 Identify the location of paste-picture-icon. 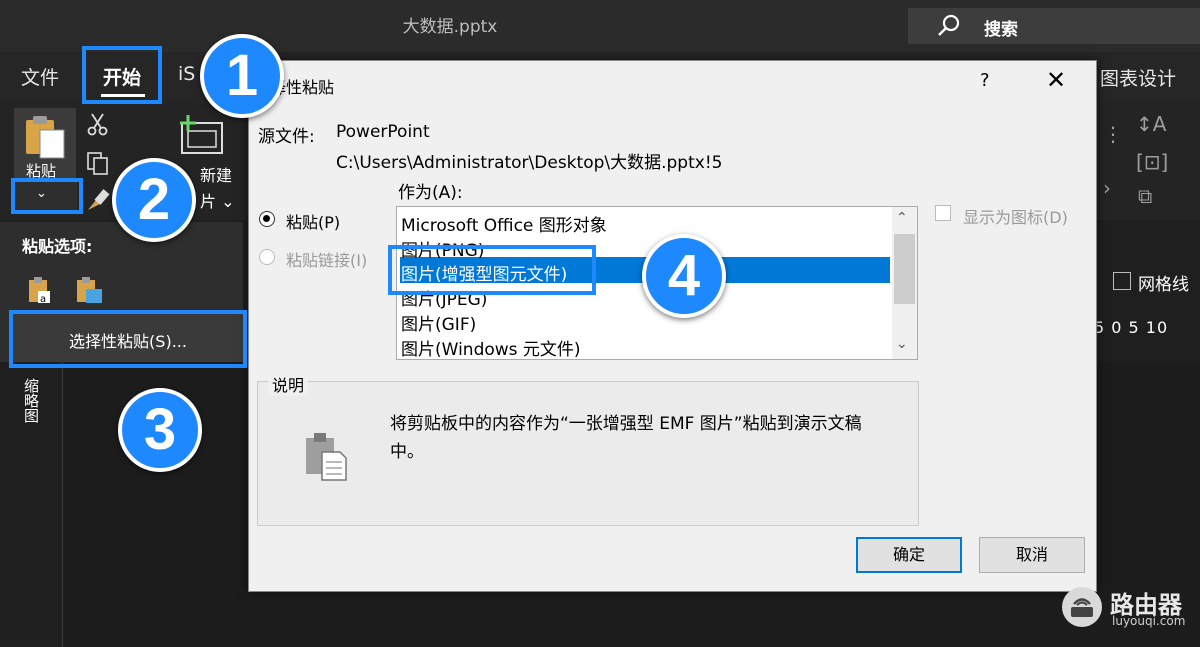
(89, 290).